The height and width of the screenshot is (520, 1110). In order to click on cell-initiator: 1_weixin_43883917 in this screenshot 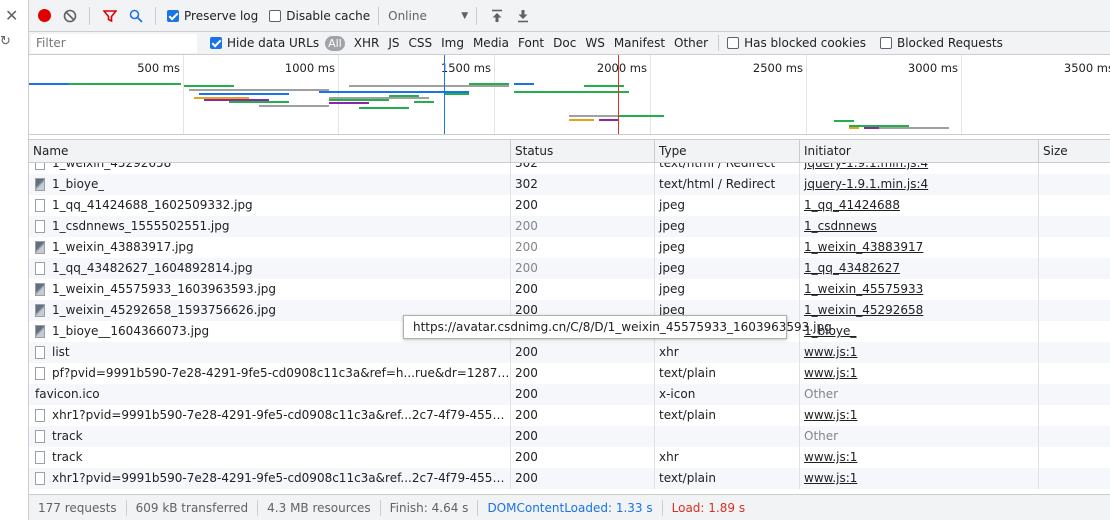, I will do `click(919, 247)`.